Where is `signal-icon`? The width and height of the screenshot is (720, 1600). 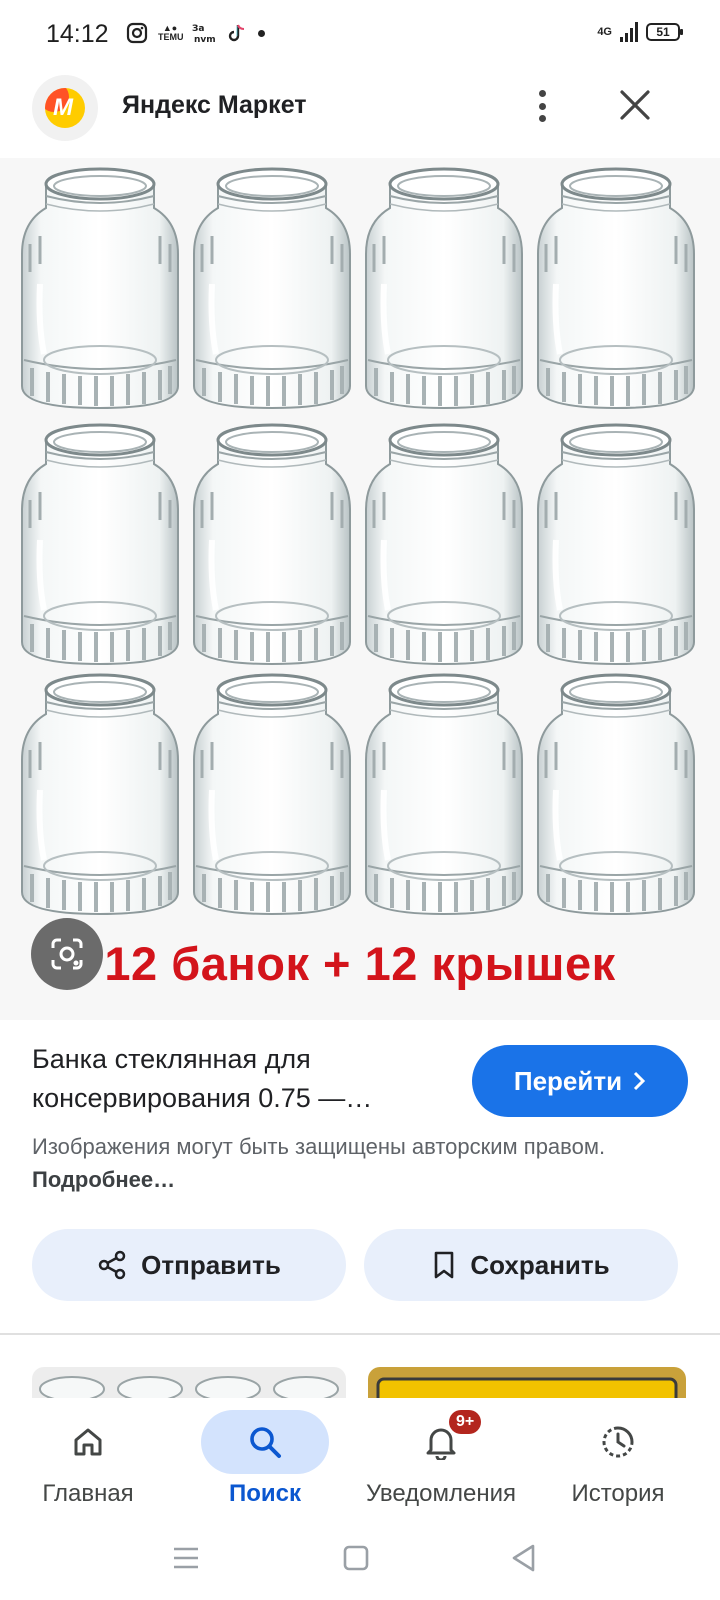 signal-icon is located at coordinates (629, 32).